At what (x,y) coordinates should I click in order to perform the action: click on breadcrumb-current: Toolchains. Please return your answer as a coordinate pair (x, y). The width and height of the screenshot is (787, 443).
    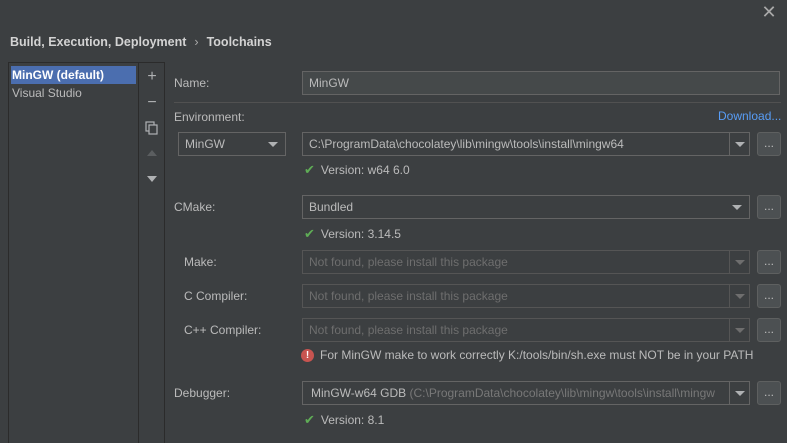
    Looking at the image, I should click on (239, 42).